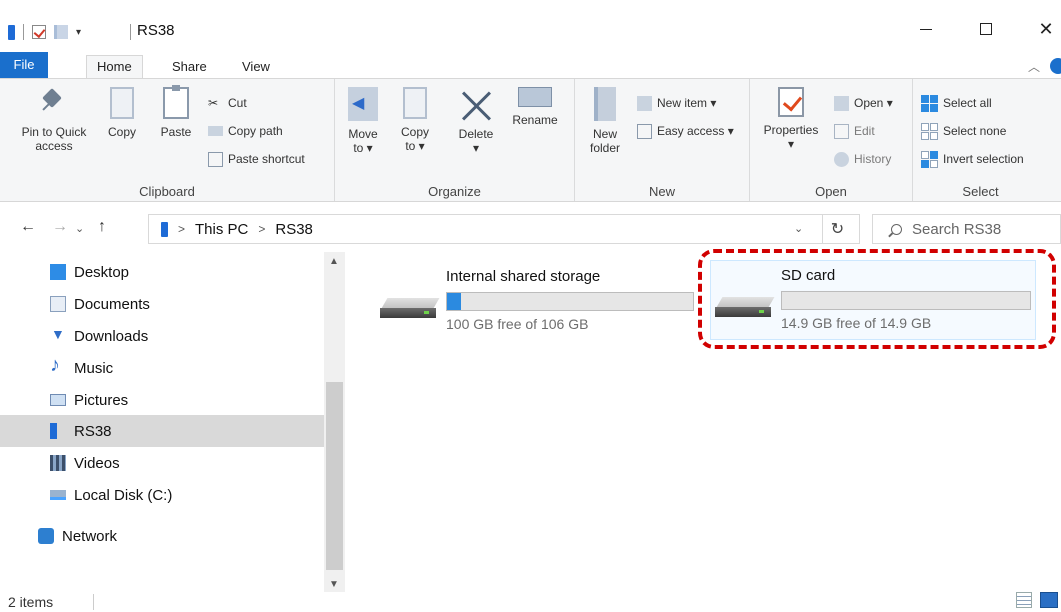 This screenshot has width=1061, height=612. I want to click on copy-label: Copy, so click(121, 132).